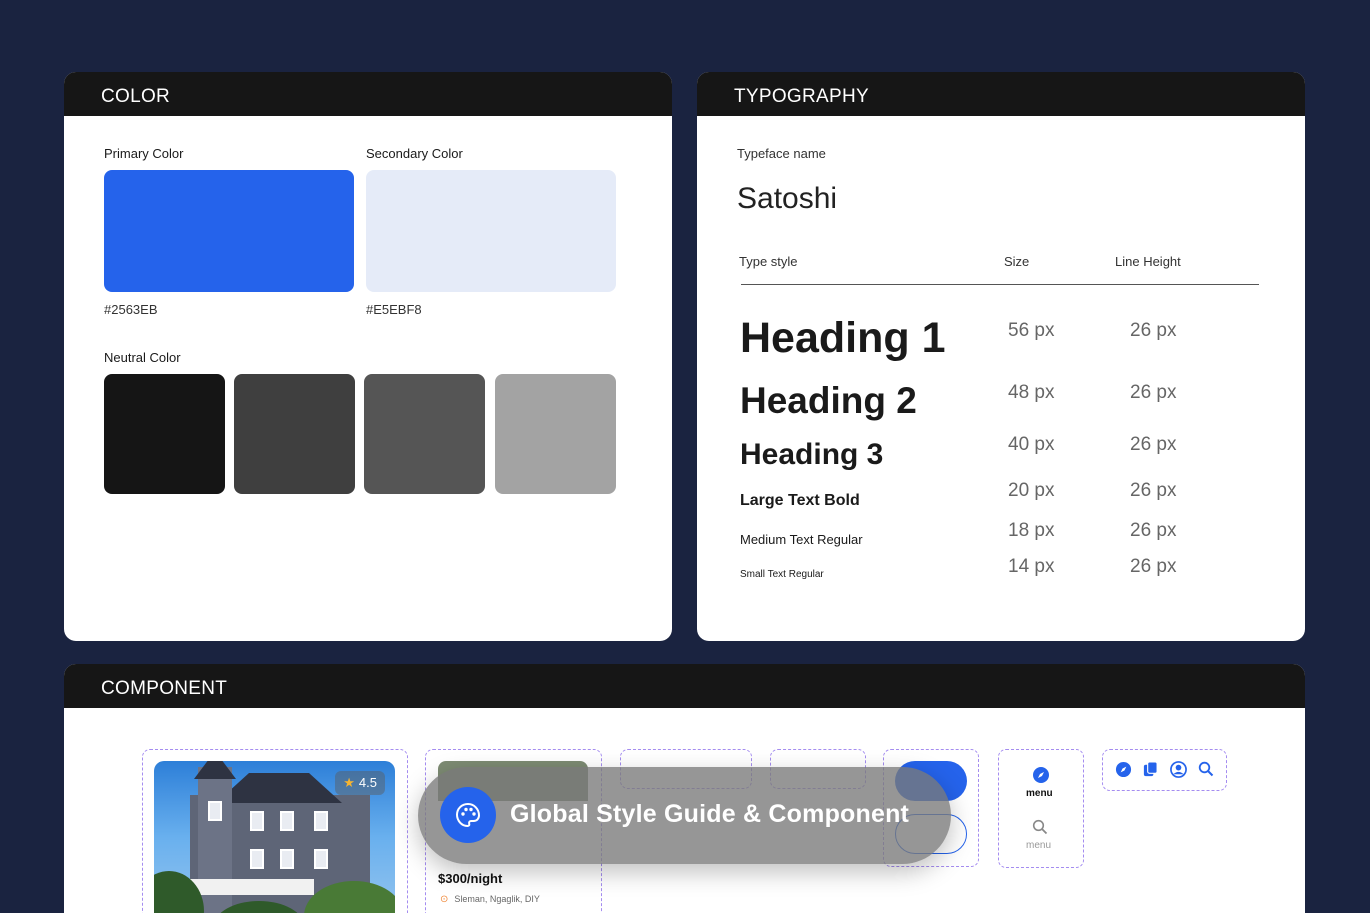 This screenshot has height=913, width=1370. I want to click on size-heading-2: 48 px, so click(1031, 392).